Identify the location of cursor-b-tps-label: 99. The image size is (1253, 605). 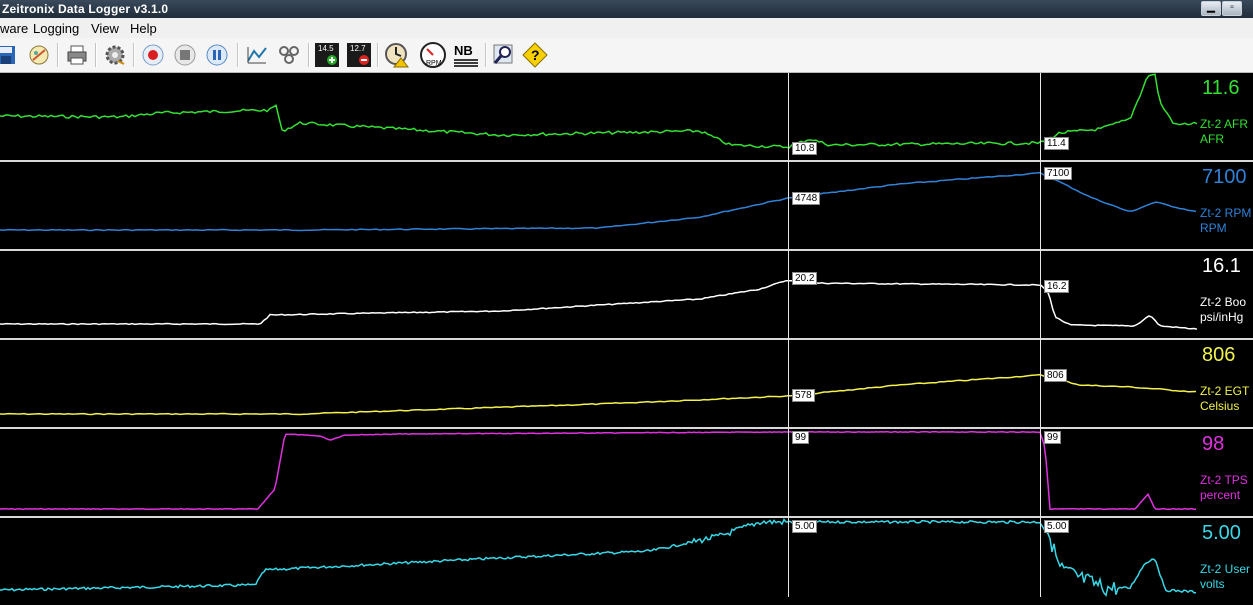
(1053, 437).